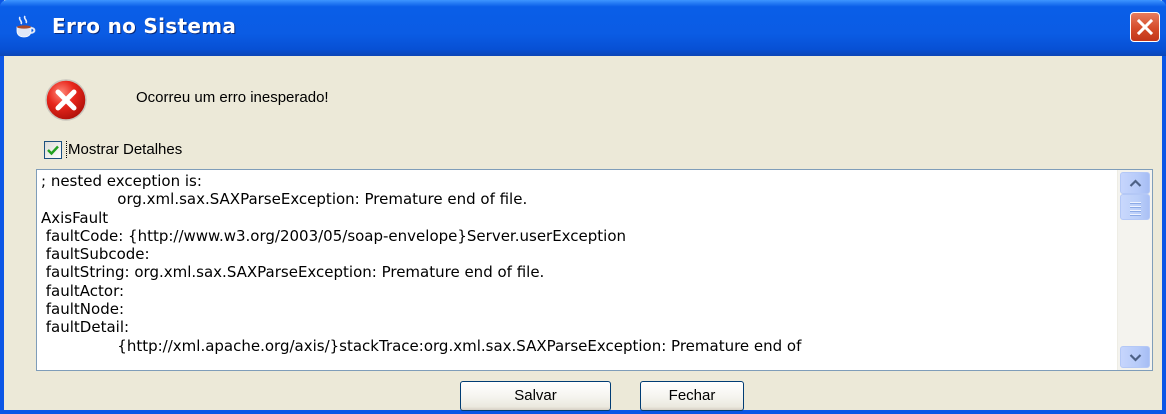 This screenshot has height=414, width=1166. Describe the element at coordinates (27, 27) in the screenshot. I see `java-coffee-cup-icon` at that location.